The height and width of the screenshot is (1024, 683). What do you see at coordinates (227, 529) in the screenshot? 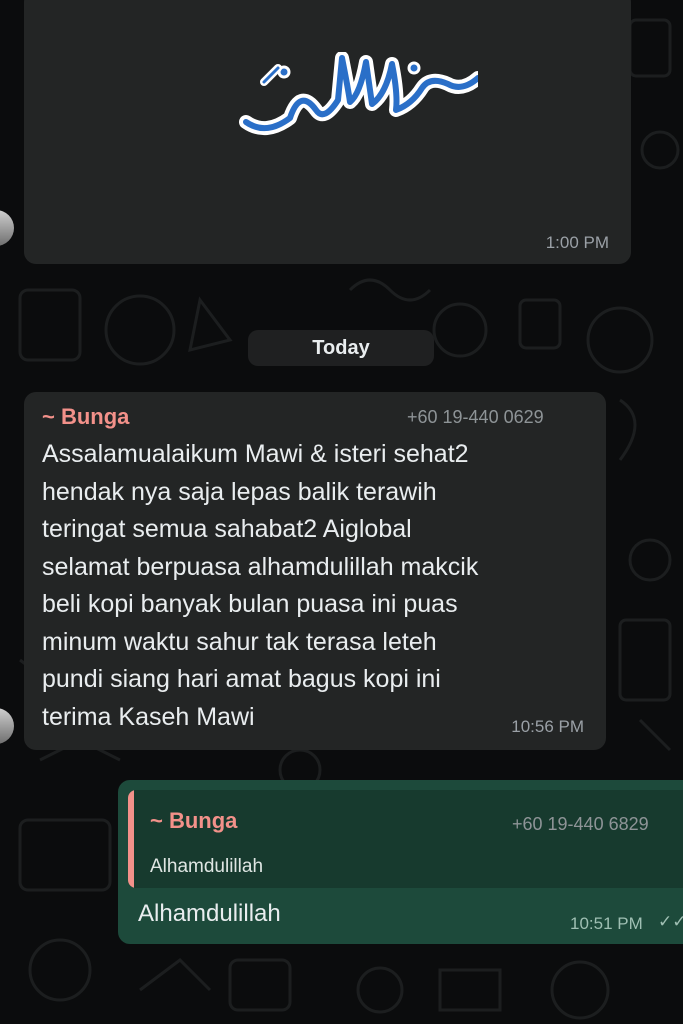
I see `message-line: teringat semua sahabat2 Aiglobal` at bounding box center [227, 529].